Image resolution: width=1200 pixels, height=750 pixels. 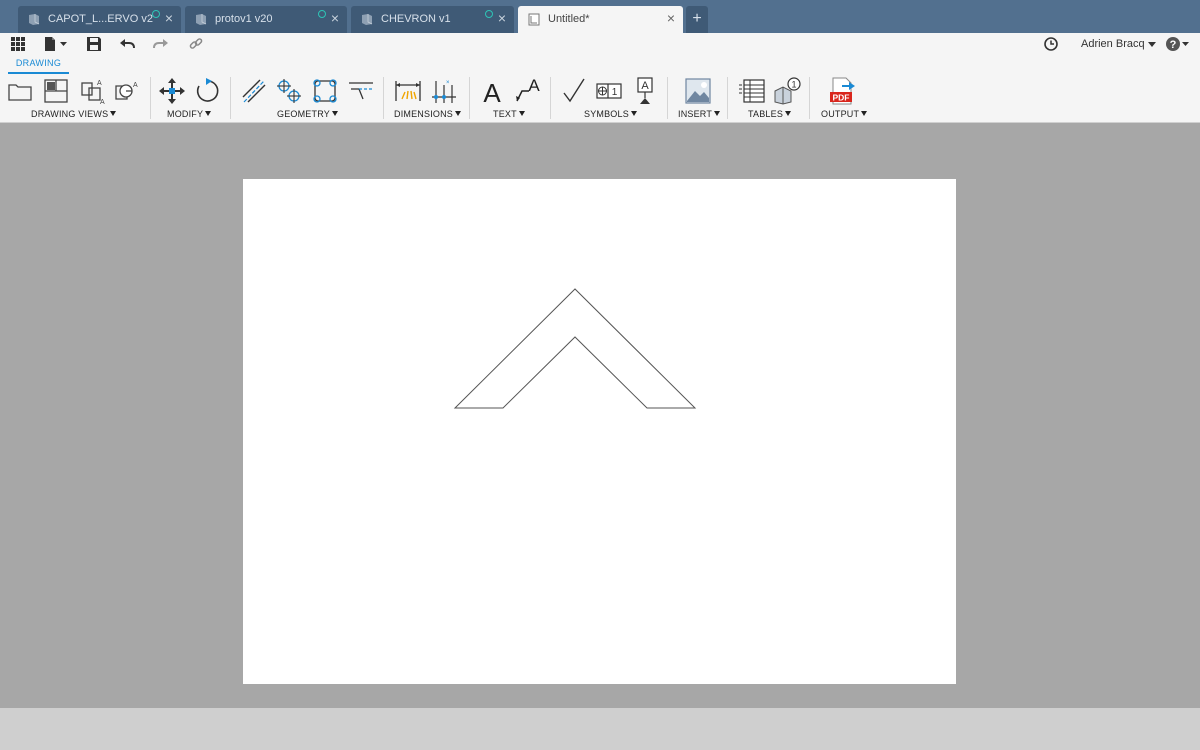 I want to click on tab-label: protov1 v20, so click(x=244, y=19).